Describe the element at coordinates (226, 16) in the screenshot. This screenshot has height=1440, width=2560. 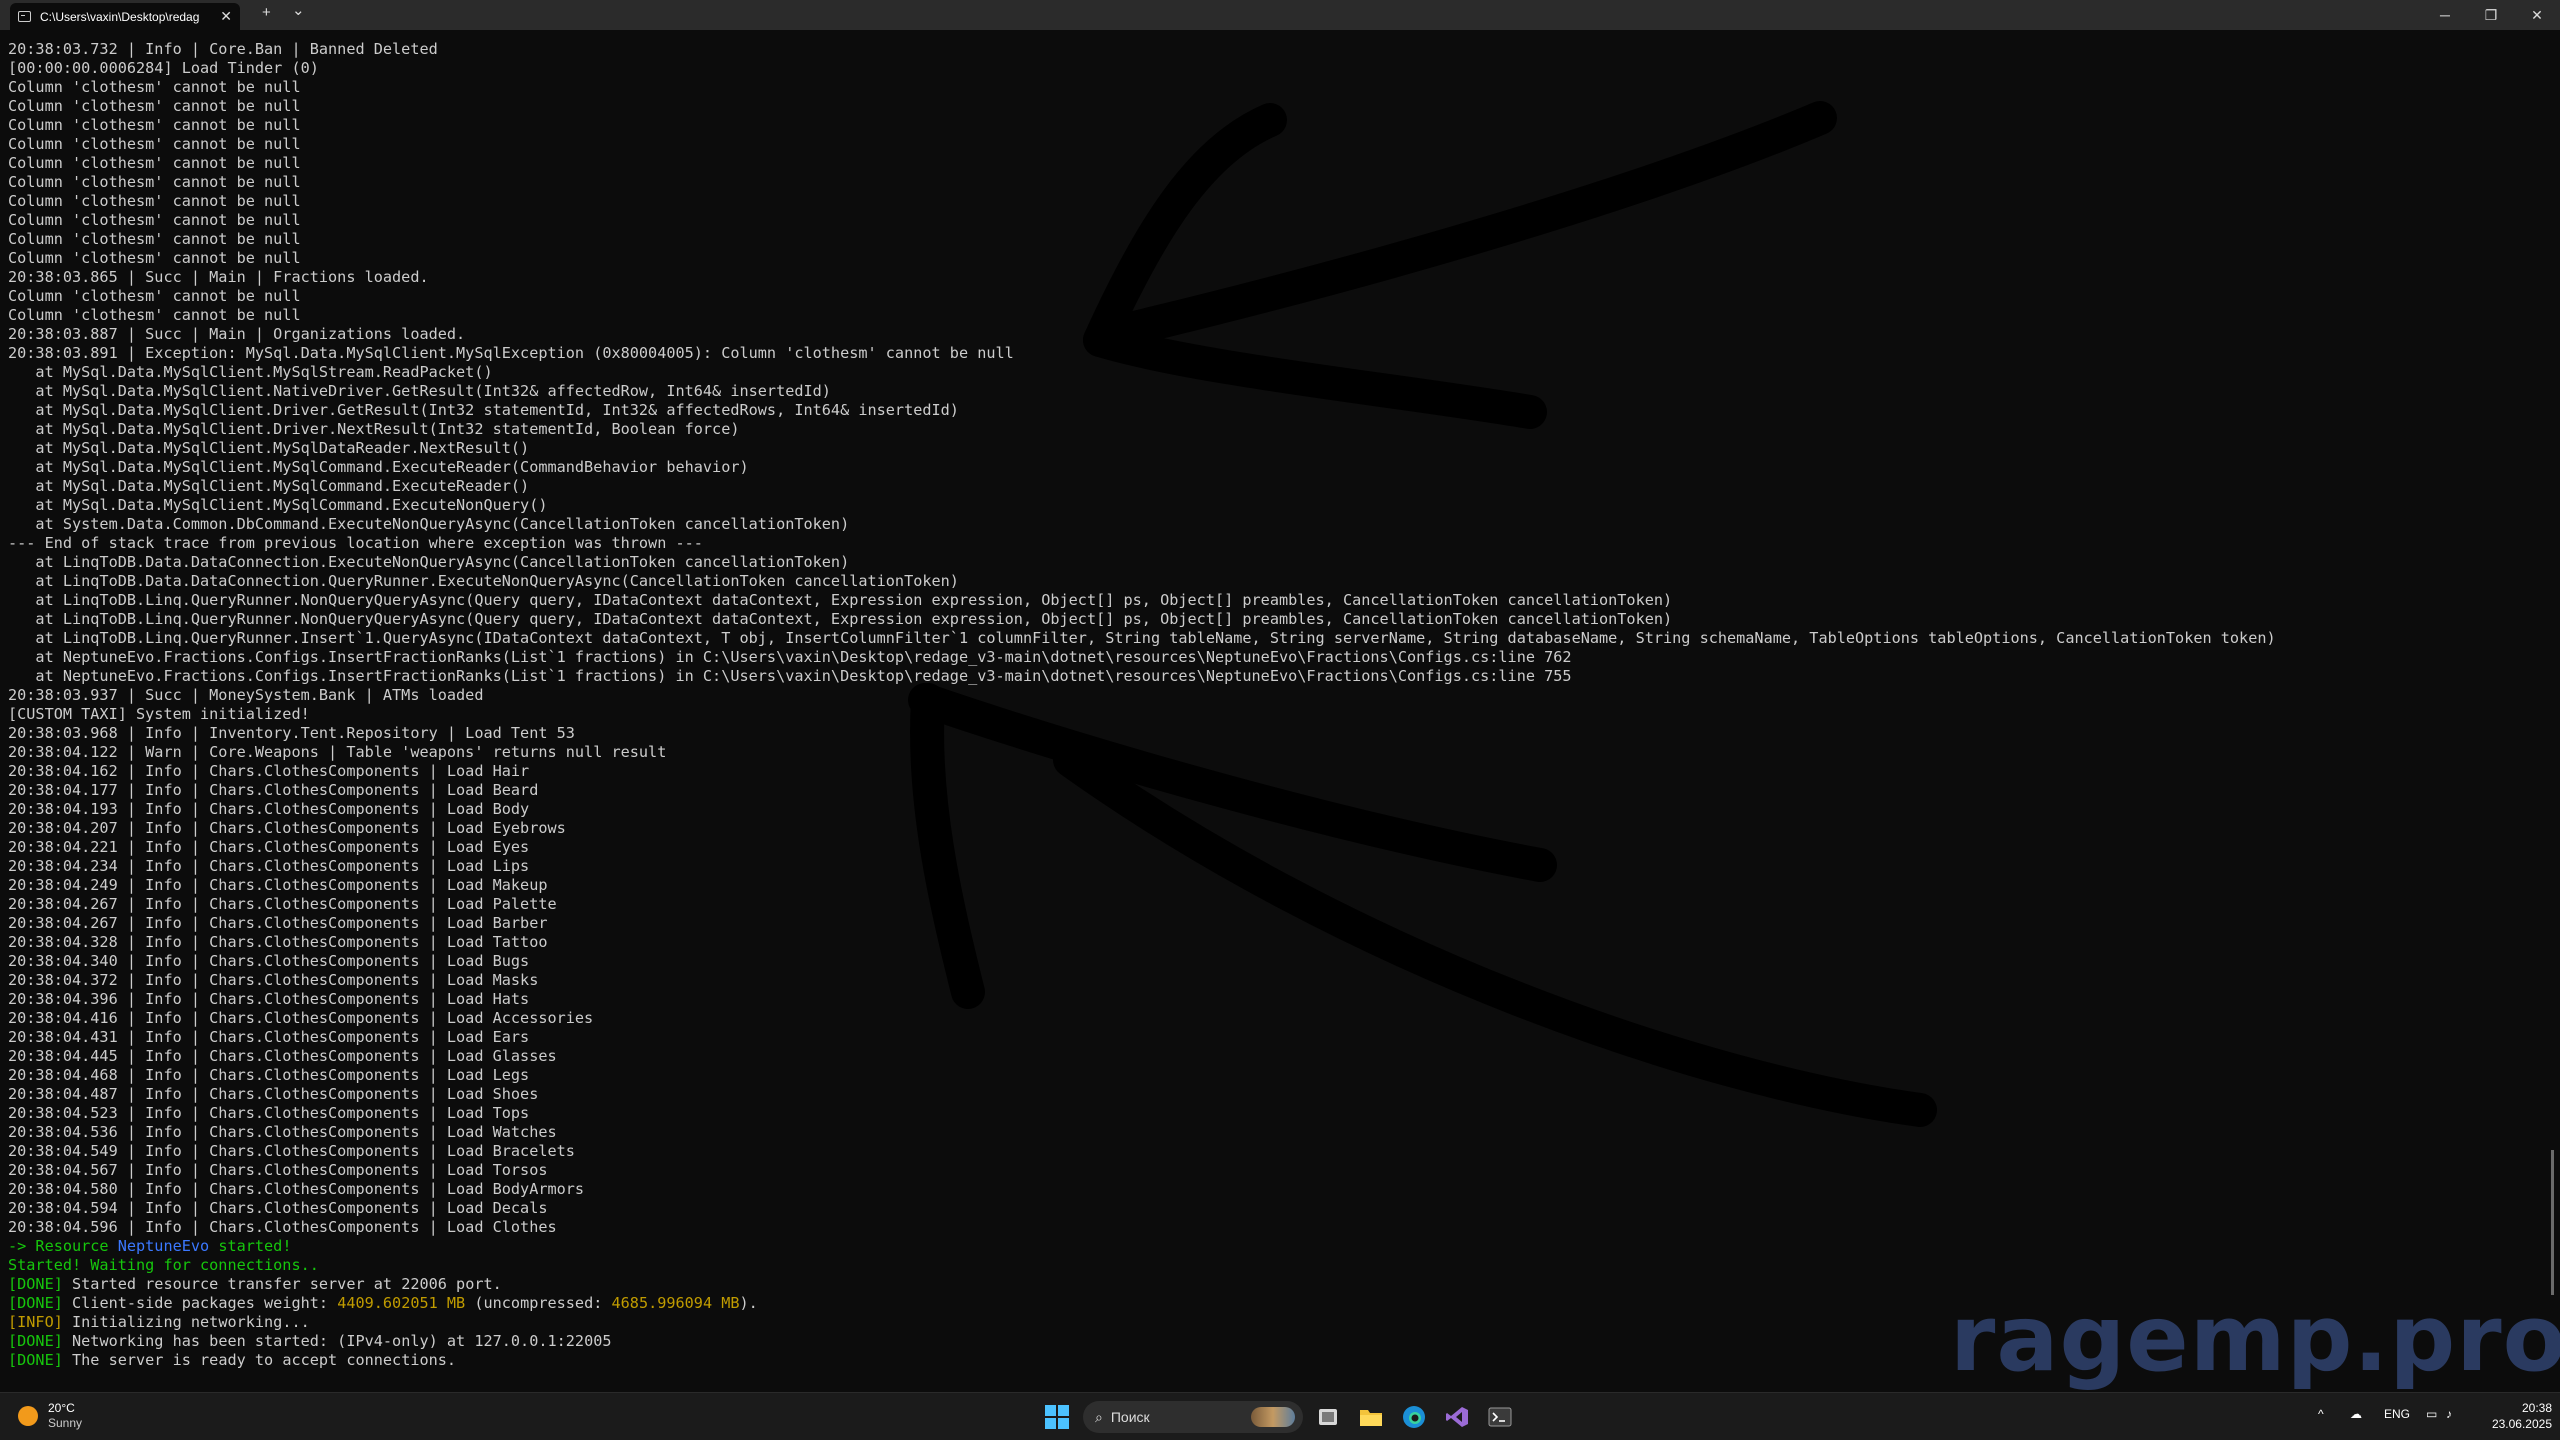
I see `tab-close-icon: ✕` at that location.